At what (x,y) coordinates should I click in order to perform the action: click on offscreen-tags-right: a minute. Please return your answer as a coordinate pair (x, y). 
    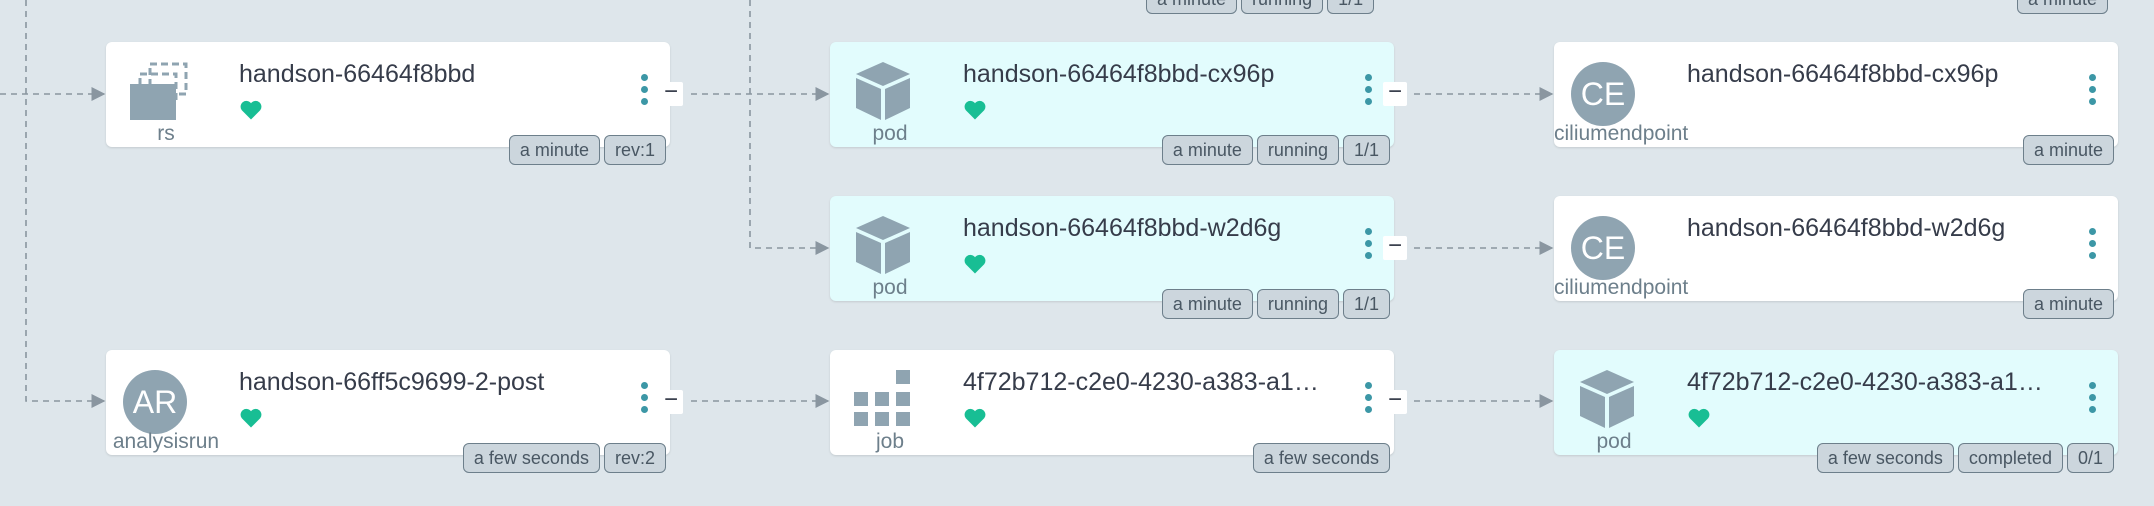
    Looking at the image, I should click on (2083, 7).